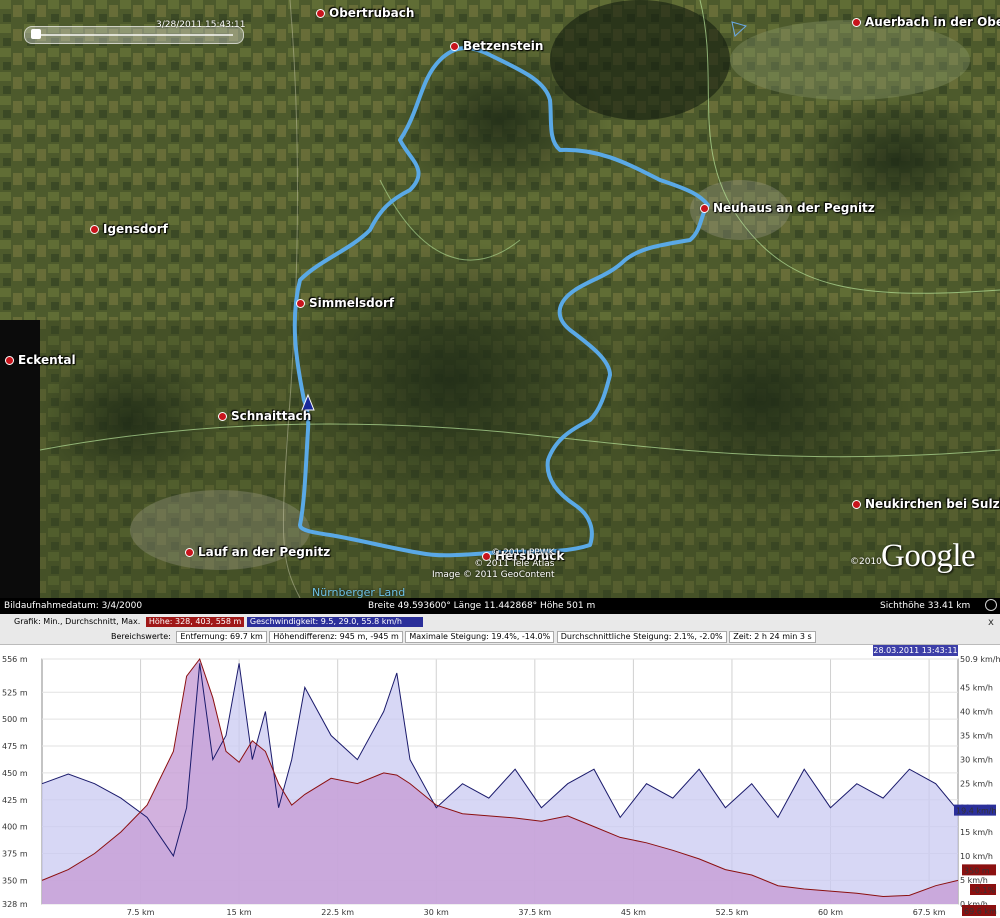 The height and width of the screenshot is (918, 1000). I want to click on cursor-speed-label: 19.4 km/h, so click(976, 811).